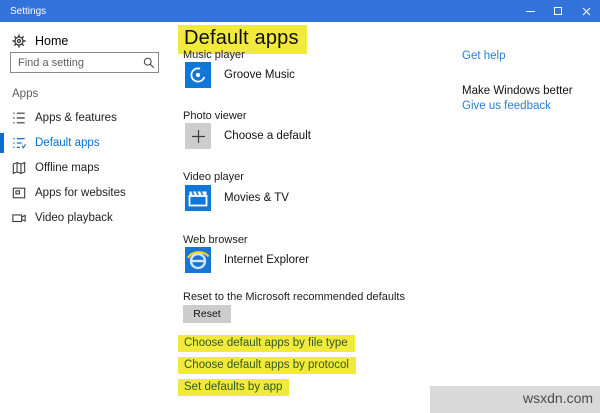 The width and height of the screenshot is (600, 413). What do you see at coordinates (267, 365) in the screenshot?
I see `link-choose-by-protocol: Choose default apps by protocol` at bounding box center [267, 365].